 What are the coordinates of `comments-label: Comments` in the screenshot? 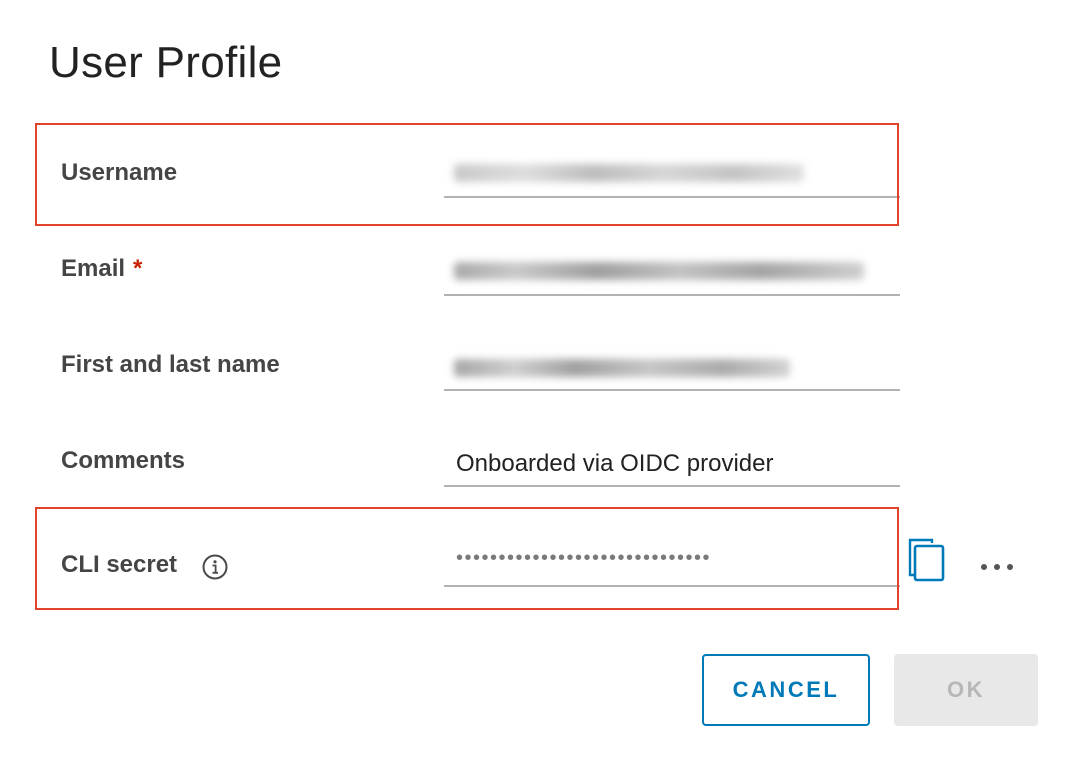 It's located at (123, 460).